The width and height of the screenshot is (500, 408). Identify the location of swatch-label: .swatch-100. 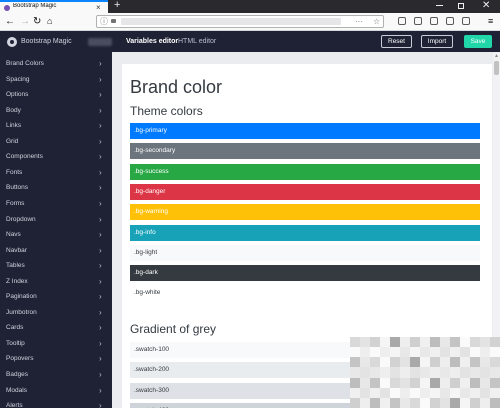
(152, 349).